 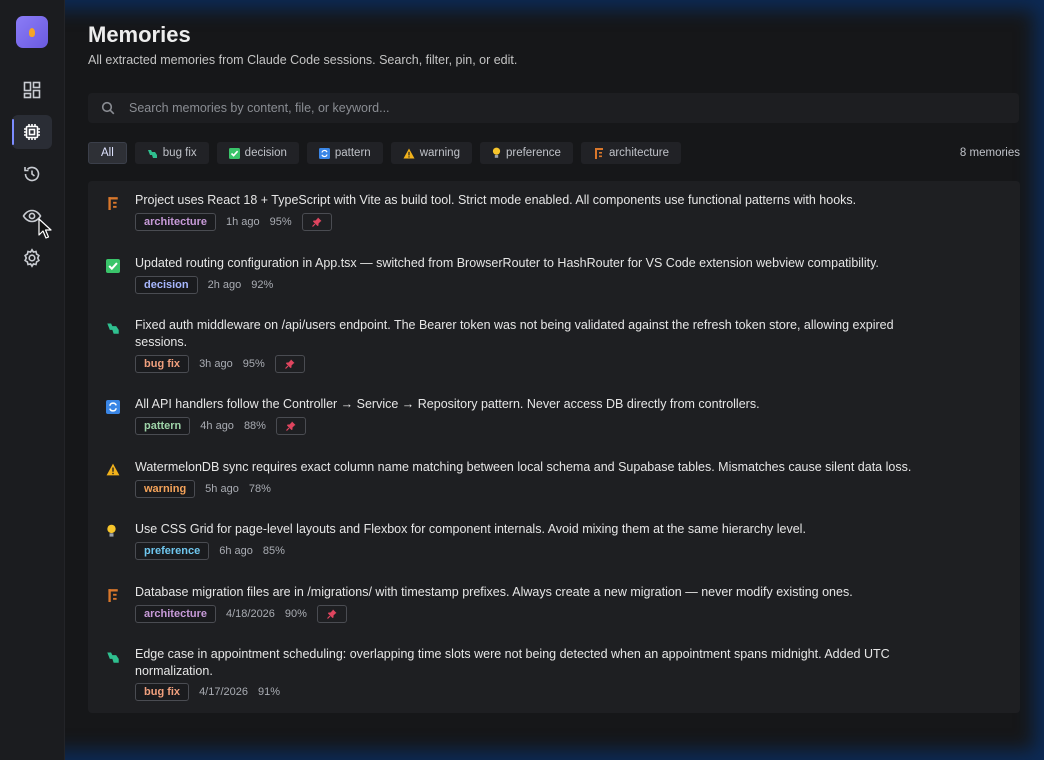 I want to click on dashboard-icon, so click(x=32, y=90).